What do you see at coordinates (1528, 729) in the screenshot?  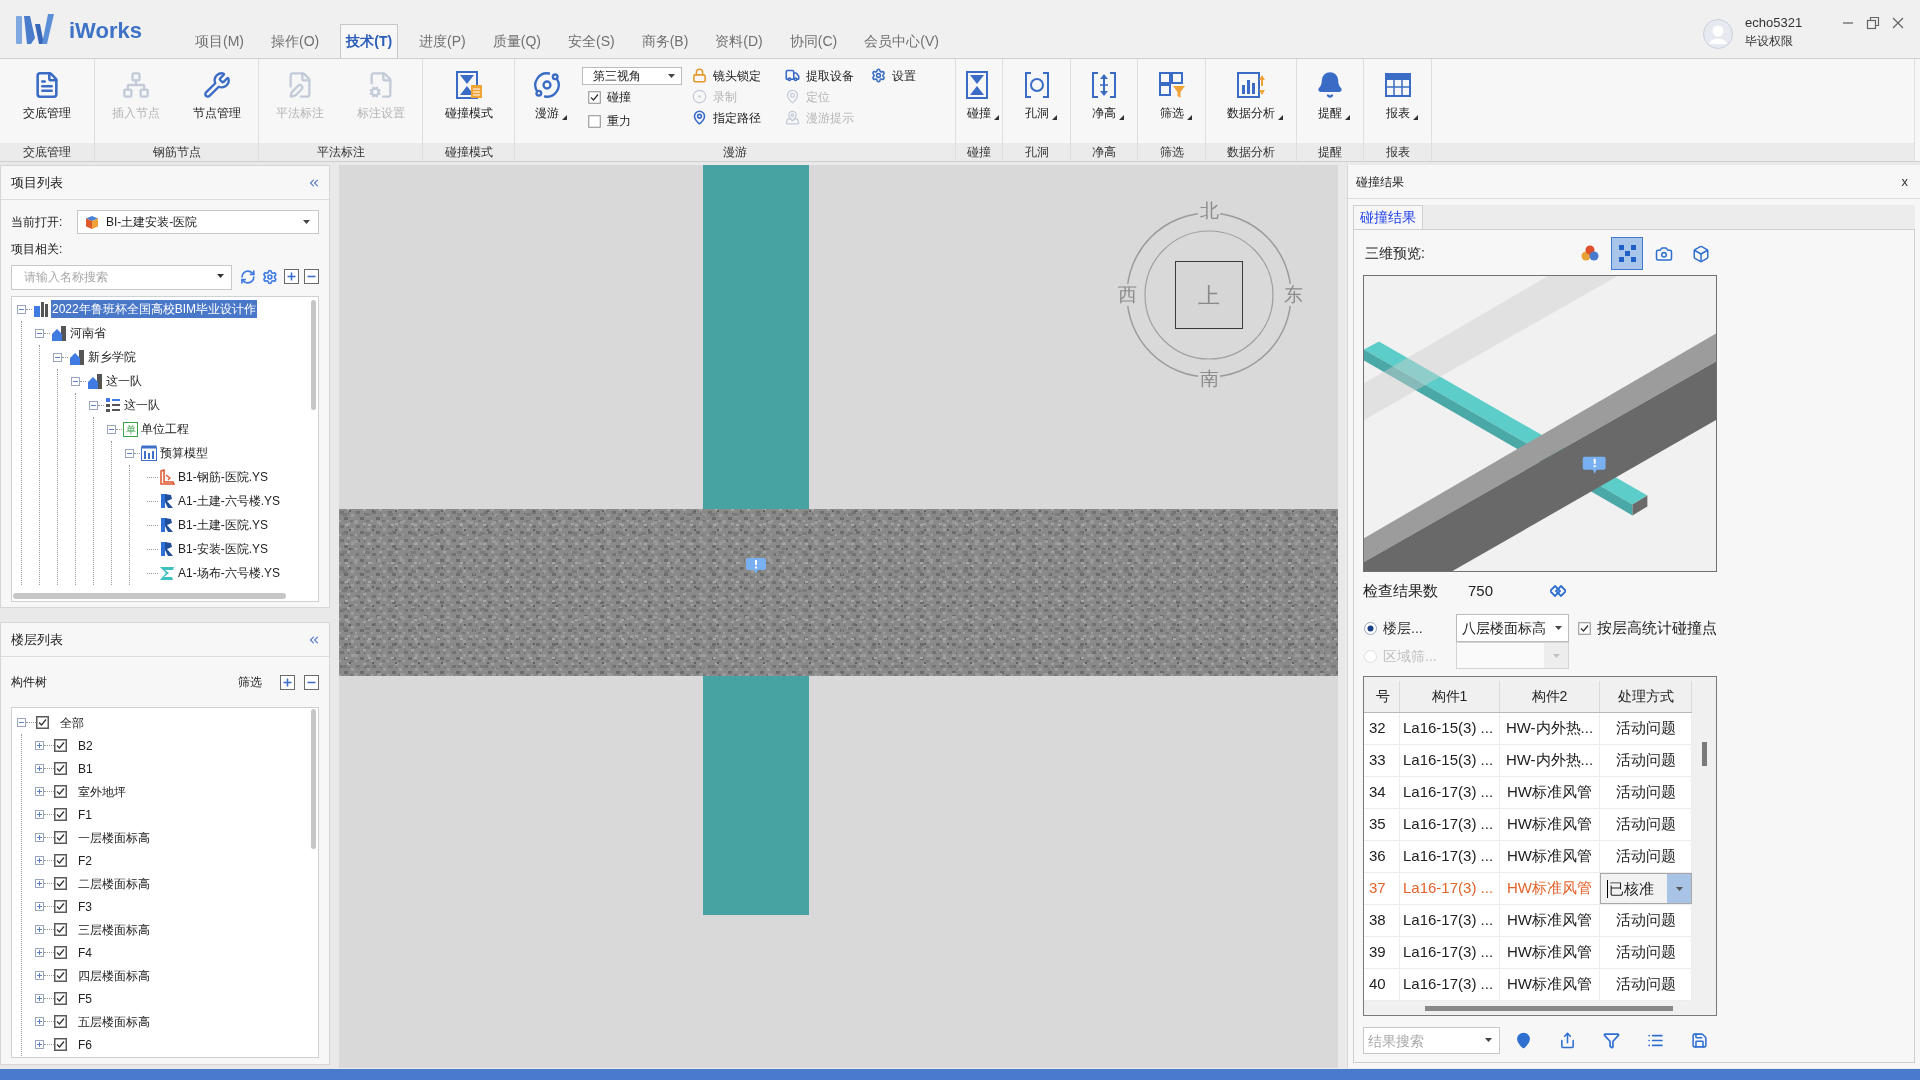 I see `table-row: 32 La16-15(3) ... HW-内外热... 活动问题` at bounding box center [1528, 729].